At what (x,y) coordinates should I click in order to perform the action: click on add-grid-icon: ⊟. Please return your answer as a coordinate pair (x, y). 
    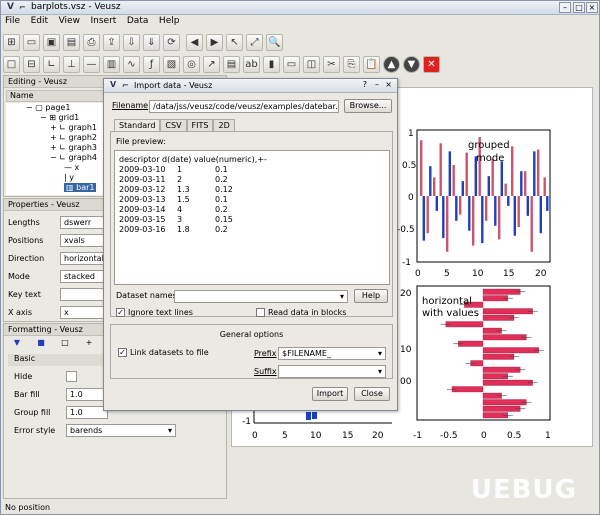
    Looking at the image, I should click on (31, 64).